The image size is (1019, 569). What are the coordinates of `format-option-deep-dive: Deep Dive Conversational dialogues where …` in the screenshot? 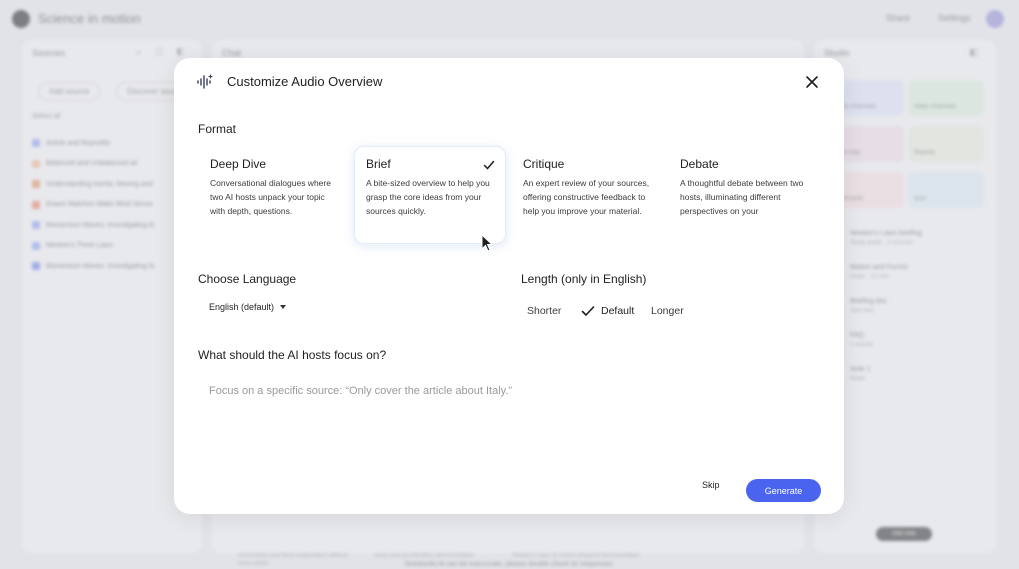 It's located at (274, 195).